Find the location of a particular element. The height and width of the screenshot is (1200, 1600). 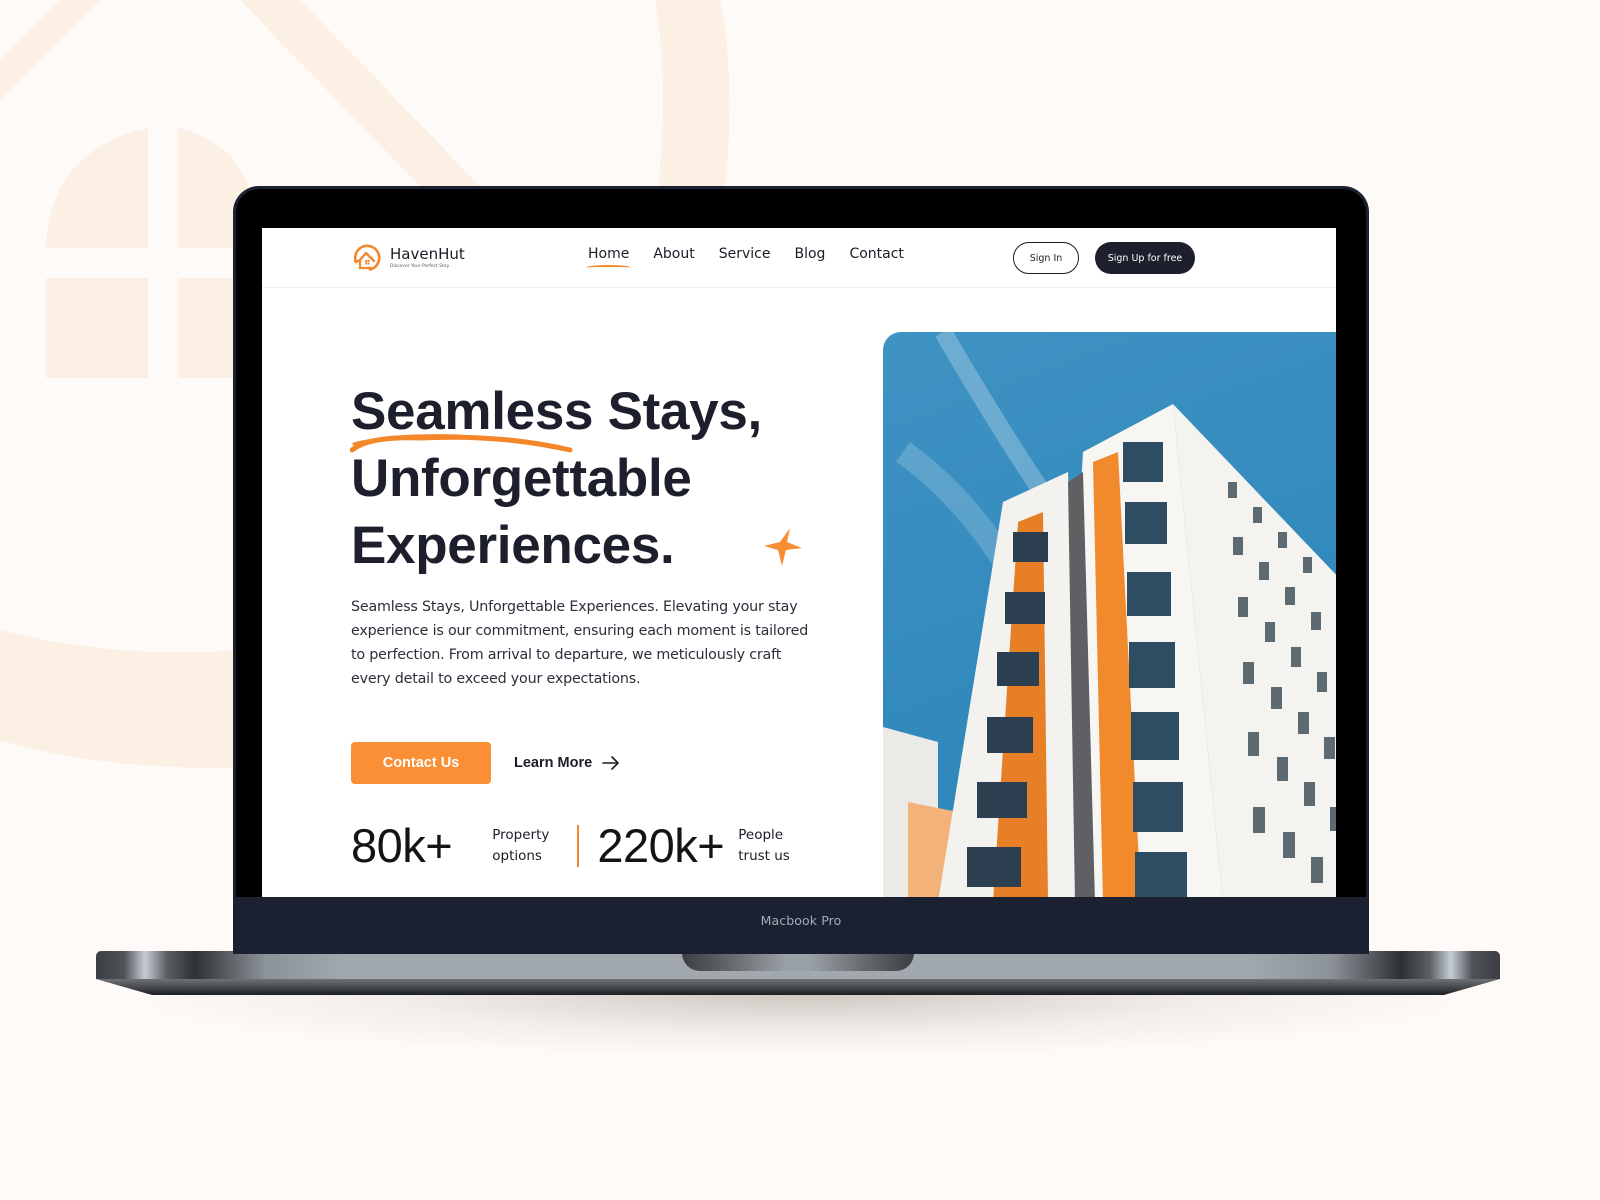

laptop-base-bottom is located at coordinates (798, 987).